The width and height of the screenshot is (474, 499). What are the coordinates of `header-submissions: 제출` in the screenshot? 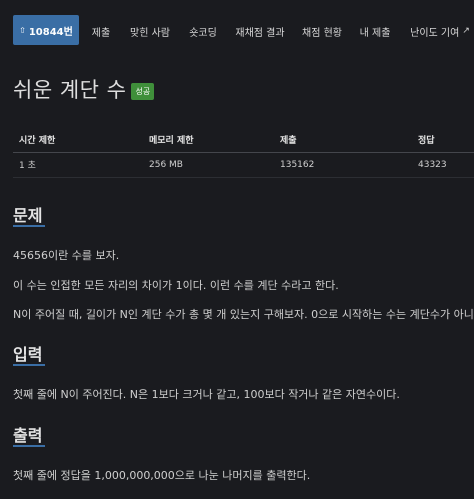 It's located at (343, 140).